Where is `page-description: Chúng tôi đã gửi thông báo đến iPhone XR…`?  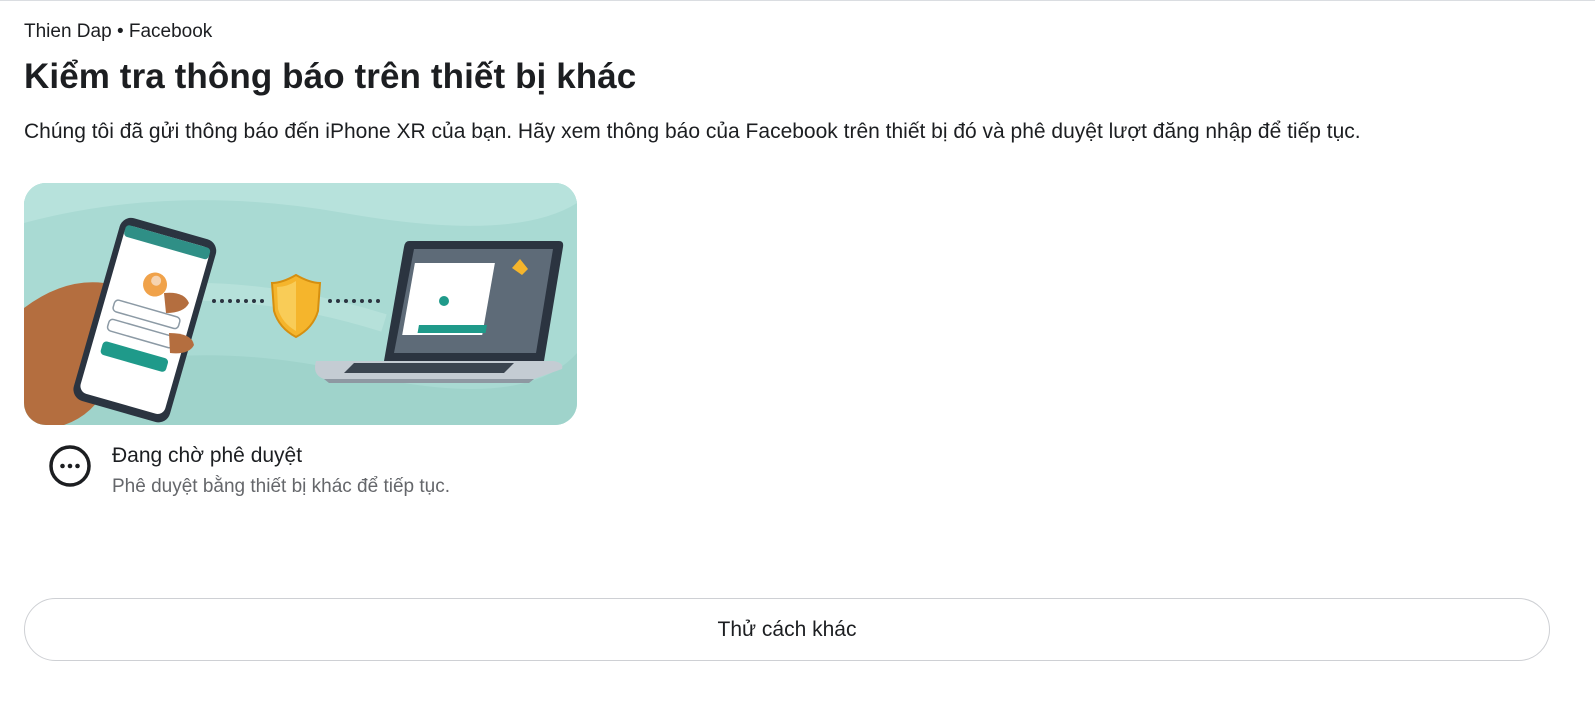 page-description: Chúng tôi đã gửi thông báo đến iPhone XR… is located at coordinates (692, 131).